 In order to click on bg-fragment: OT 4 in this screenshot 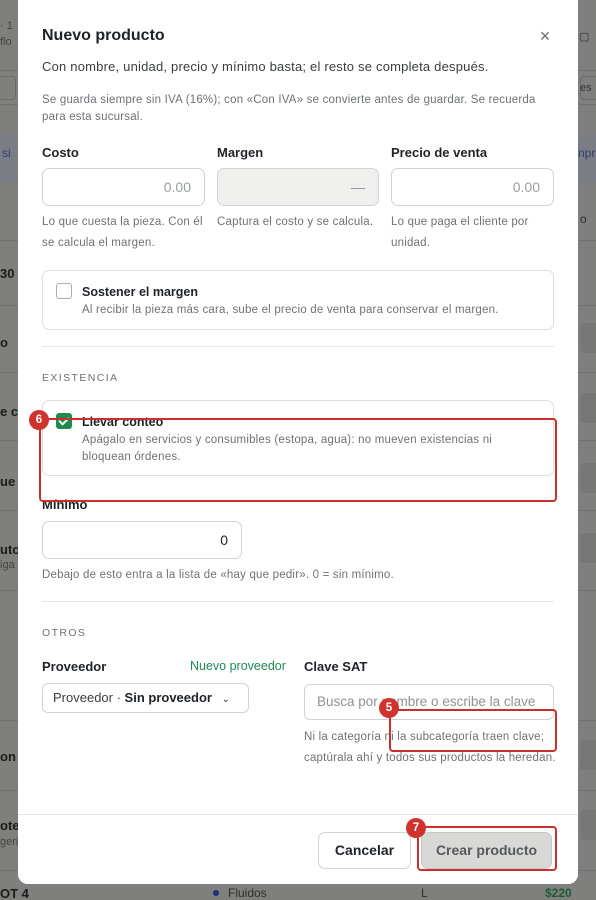, I will do `click(14, 893)`.